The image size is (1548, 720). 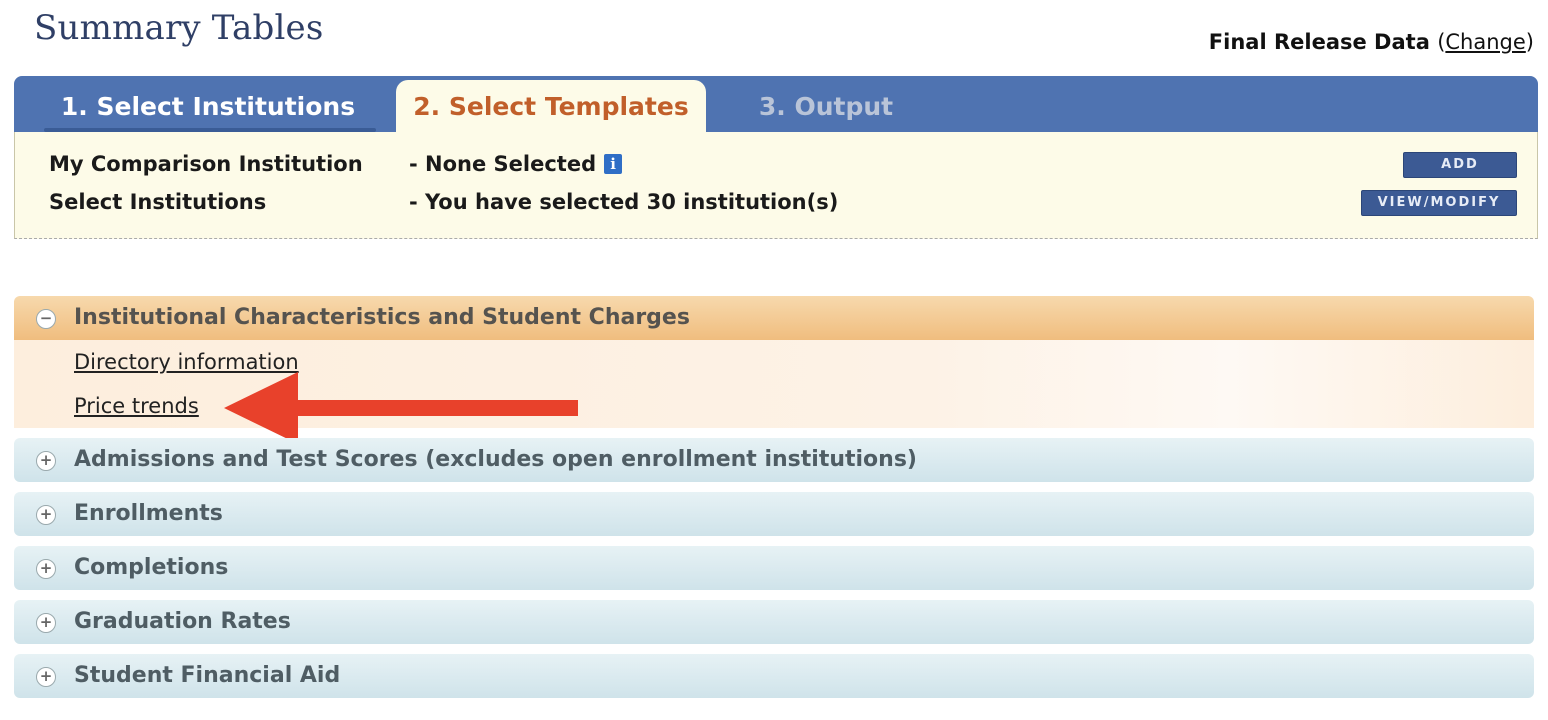 I want to click on section-graduation-rates: + Graduation Rates, so click(x=774, y=622).